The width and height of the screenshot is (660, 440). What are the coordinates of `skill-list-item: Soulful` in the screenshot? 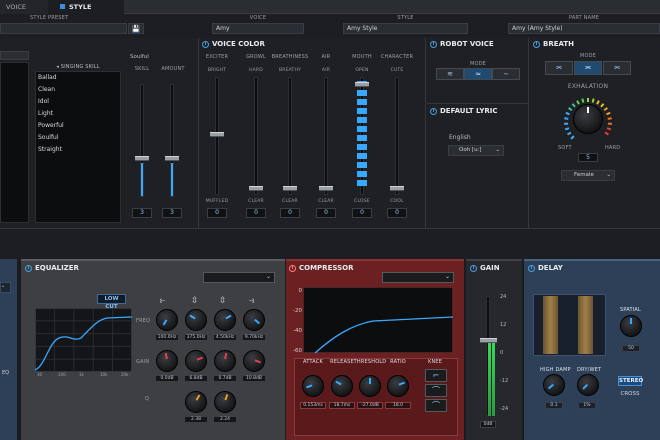 It's located at (48, 137).